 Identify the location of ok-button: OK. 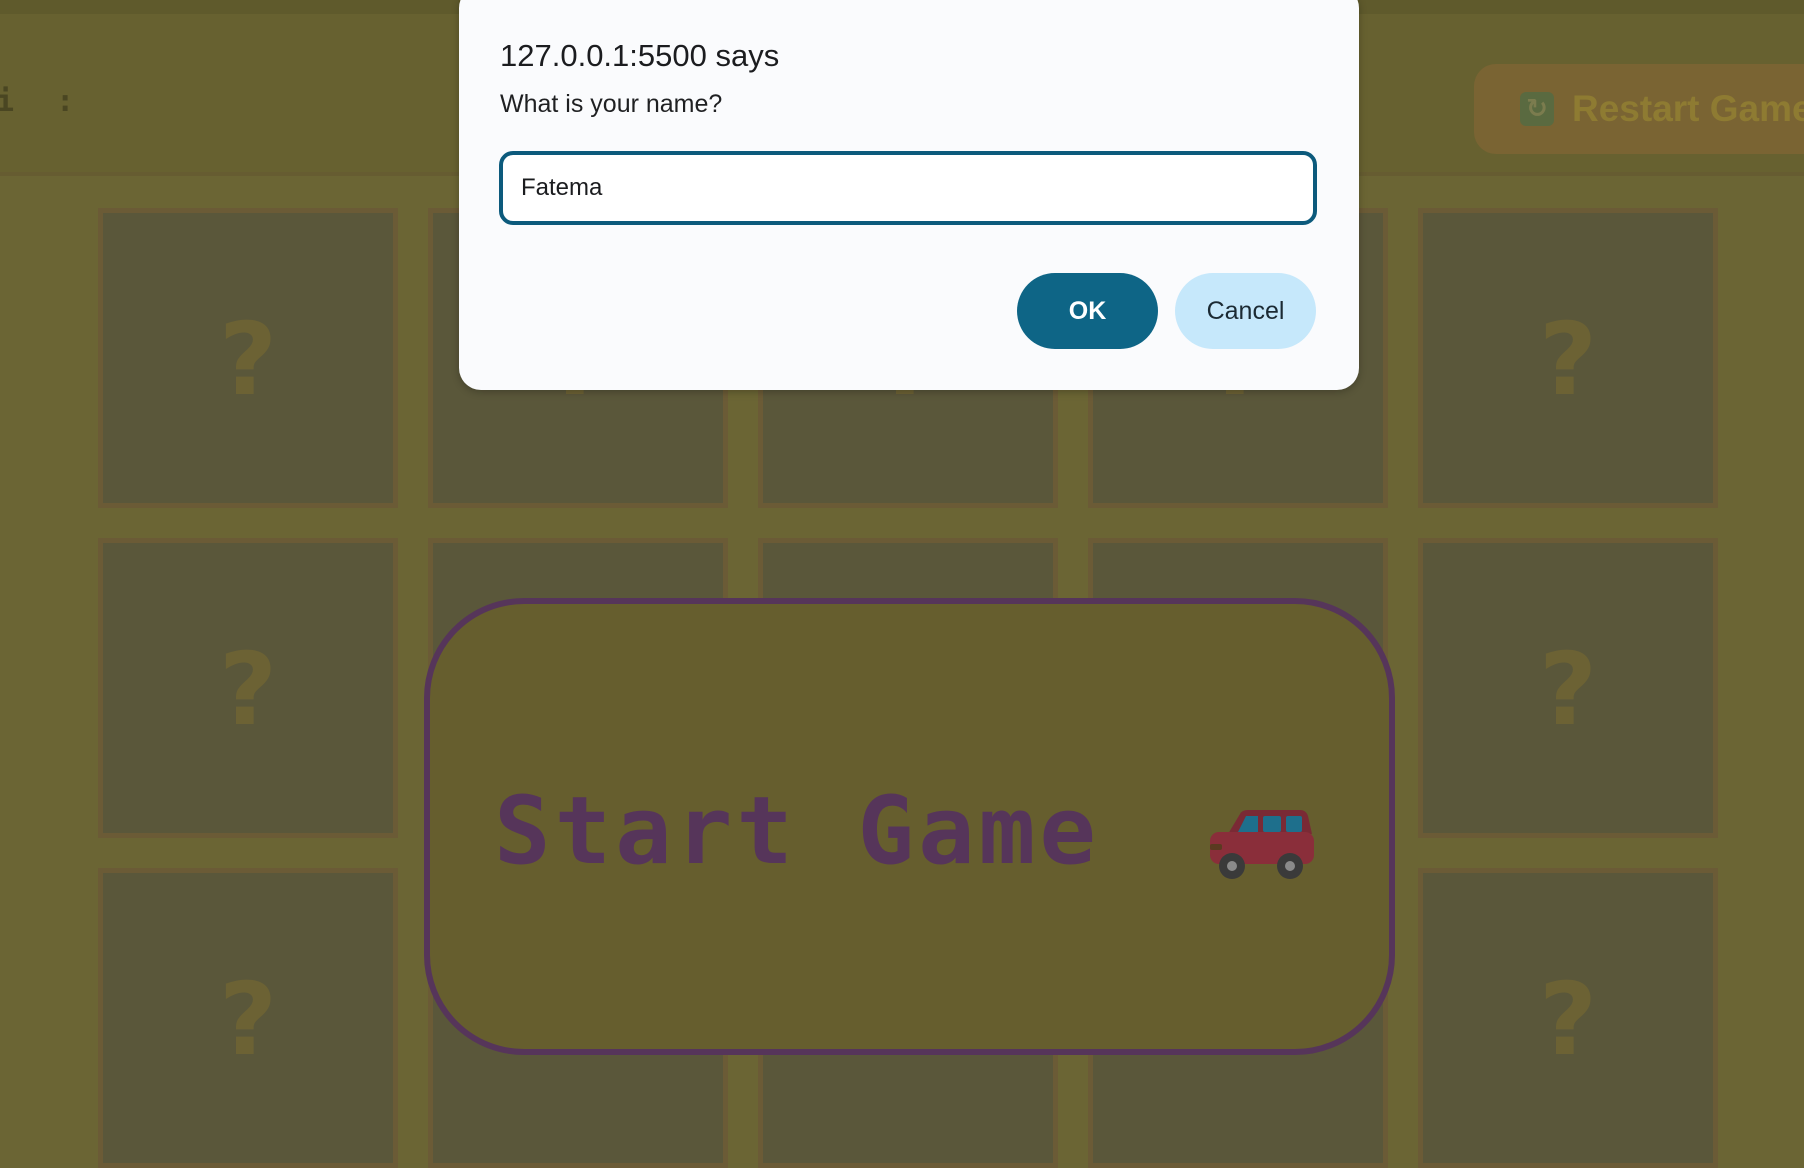
(1087, 311).